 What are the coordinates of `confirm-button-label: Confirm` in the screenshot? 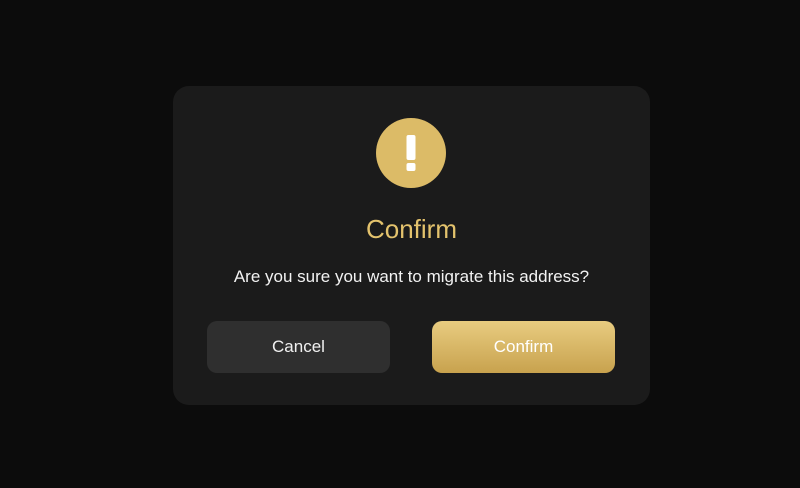 It's located at (523, 346).